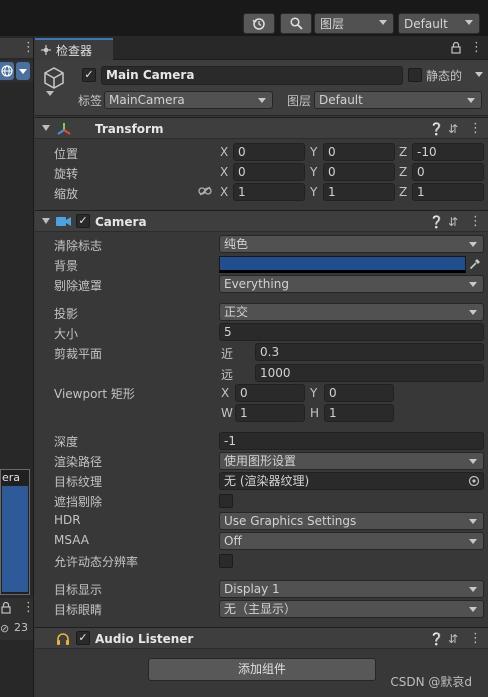 The image size is (488, 697). Describe the element at coordinates (342, 264) in the screenshot. I see `background-color-swatch` at that location.